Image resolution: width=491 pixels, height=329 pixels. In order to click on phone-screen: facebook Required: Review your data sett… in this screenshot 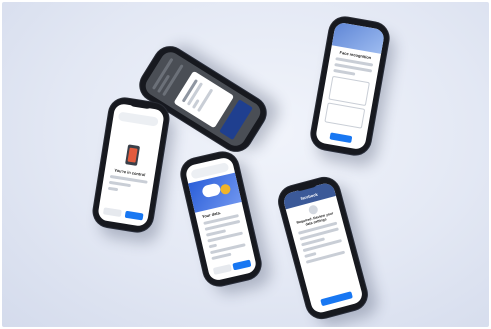, I will do `click(323, 248)`.